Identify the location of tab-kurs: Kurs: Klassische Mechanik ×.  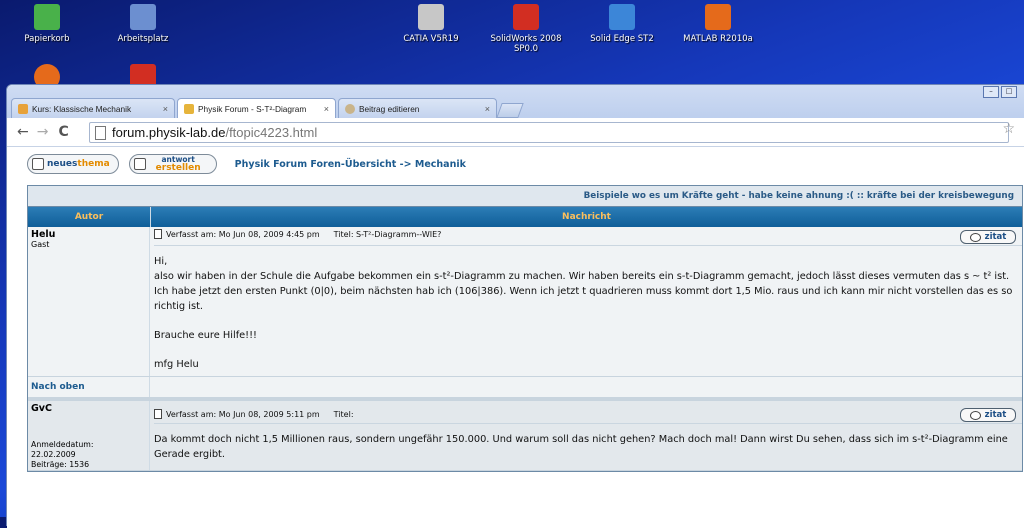
(93, 108).